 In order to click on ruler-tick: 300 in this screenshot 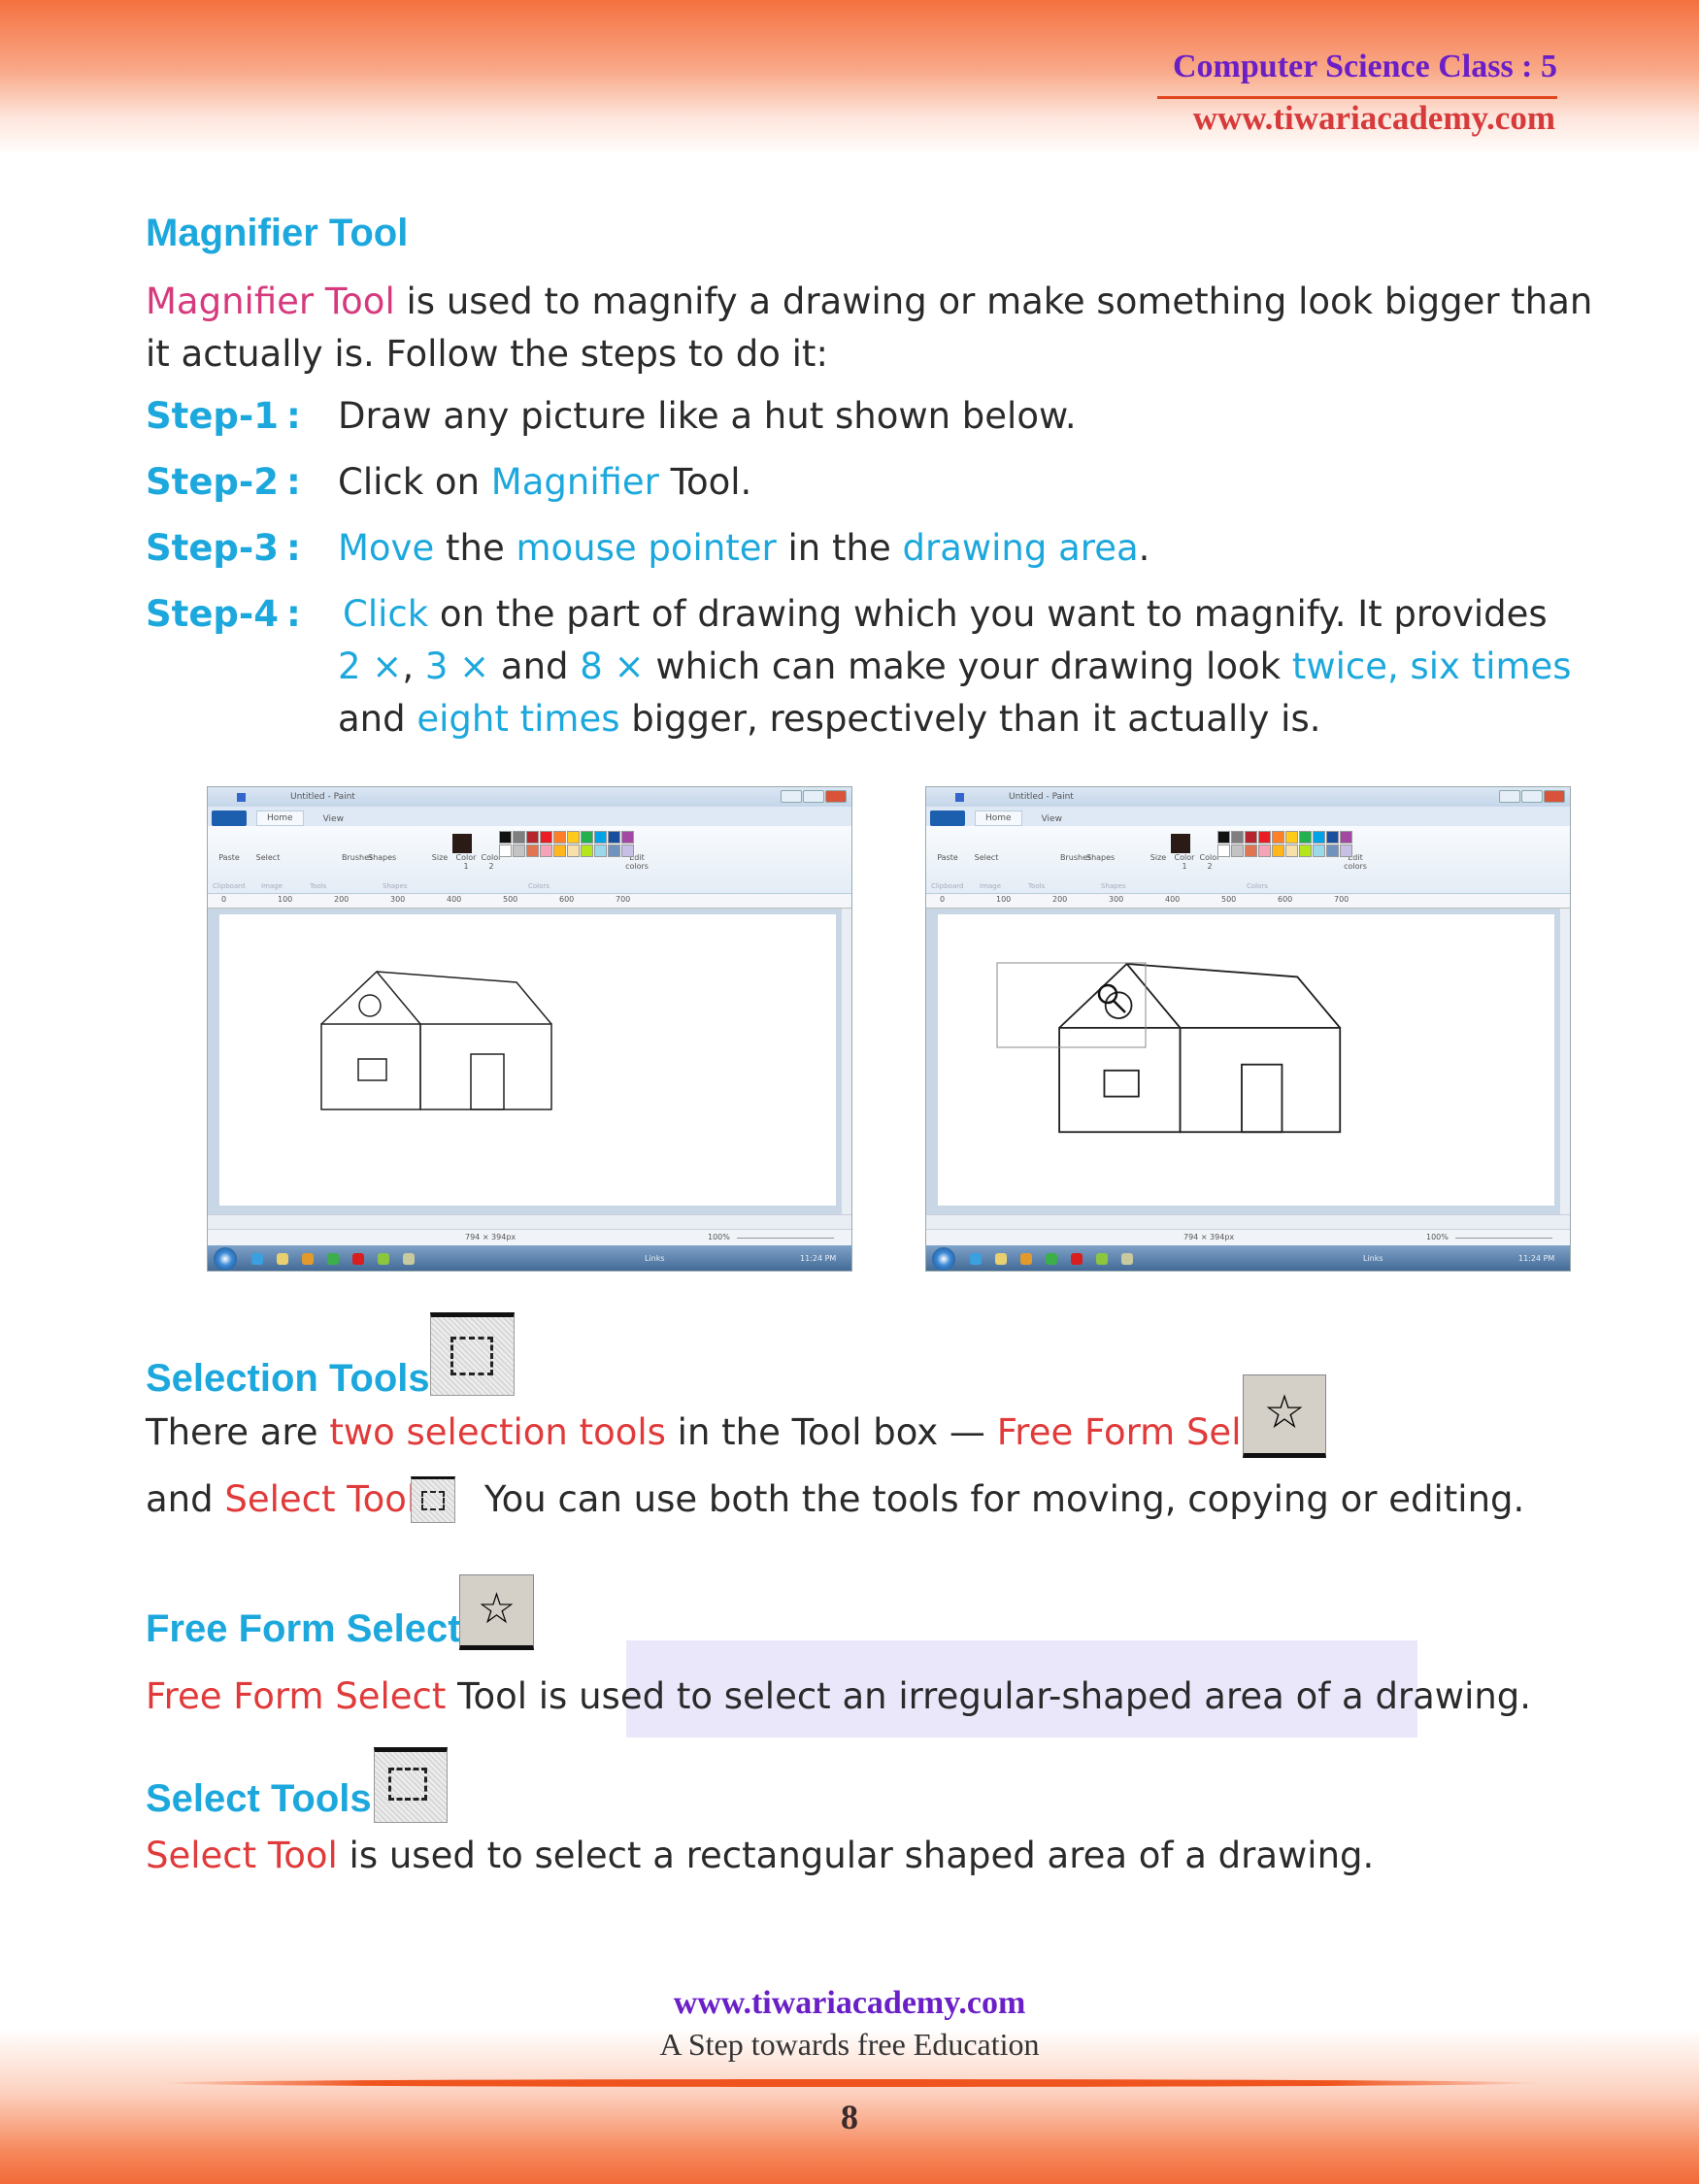, I will do `click(398, 899)`.